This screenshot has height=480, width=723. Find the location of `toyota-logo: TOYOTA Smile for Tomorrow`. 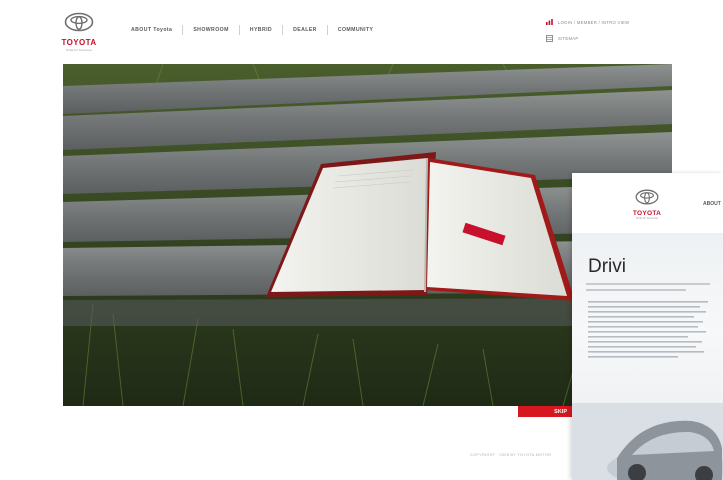

toyota-logo: TOYOTA Smile for Tomorrow is located at coordinates (79, 32).